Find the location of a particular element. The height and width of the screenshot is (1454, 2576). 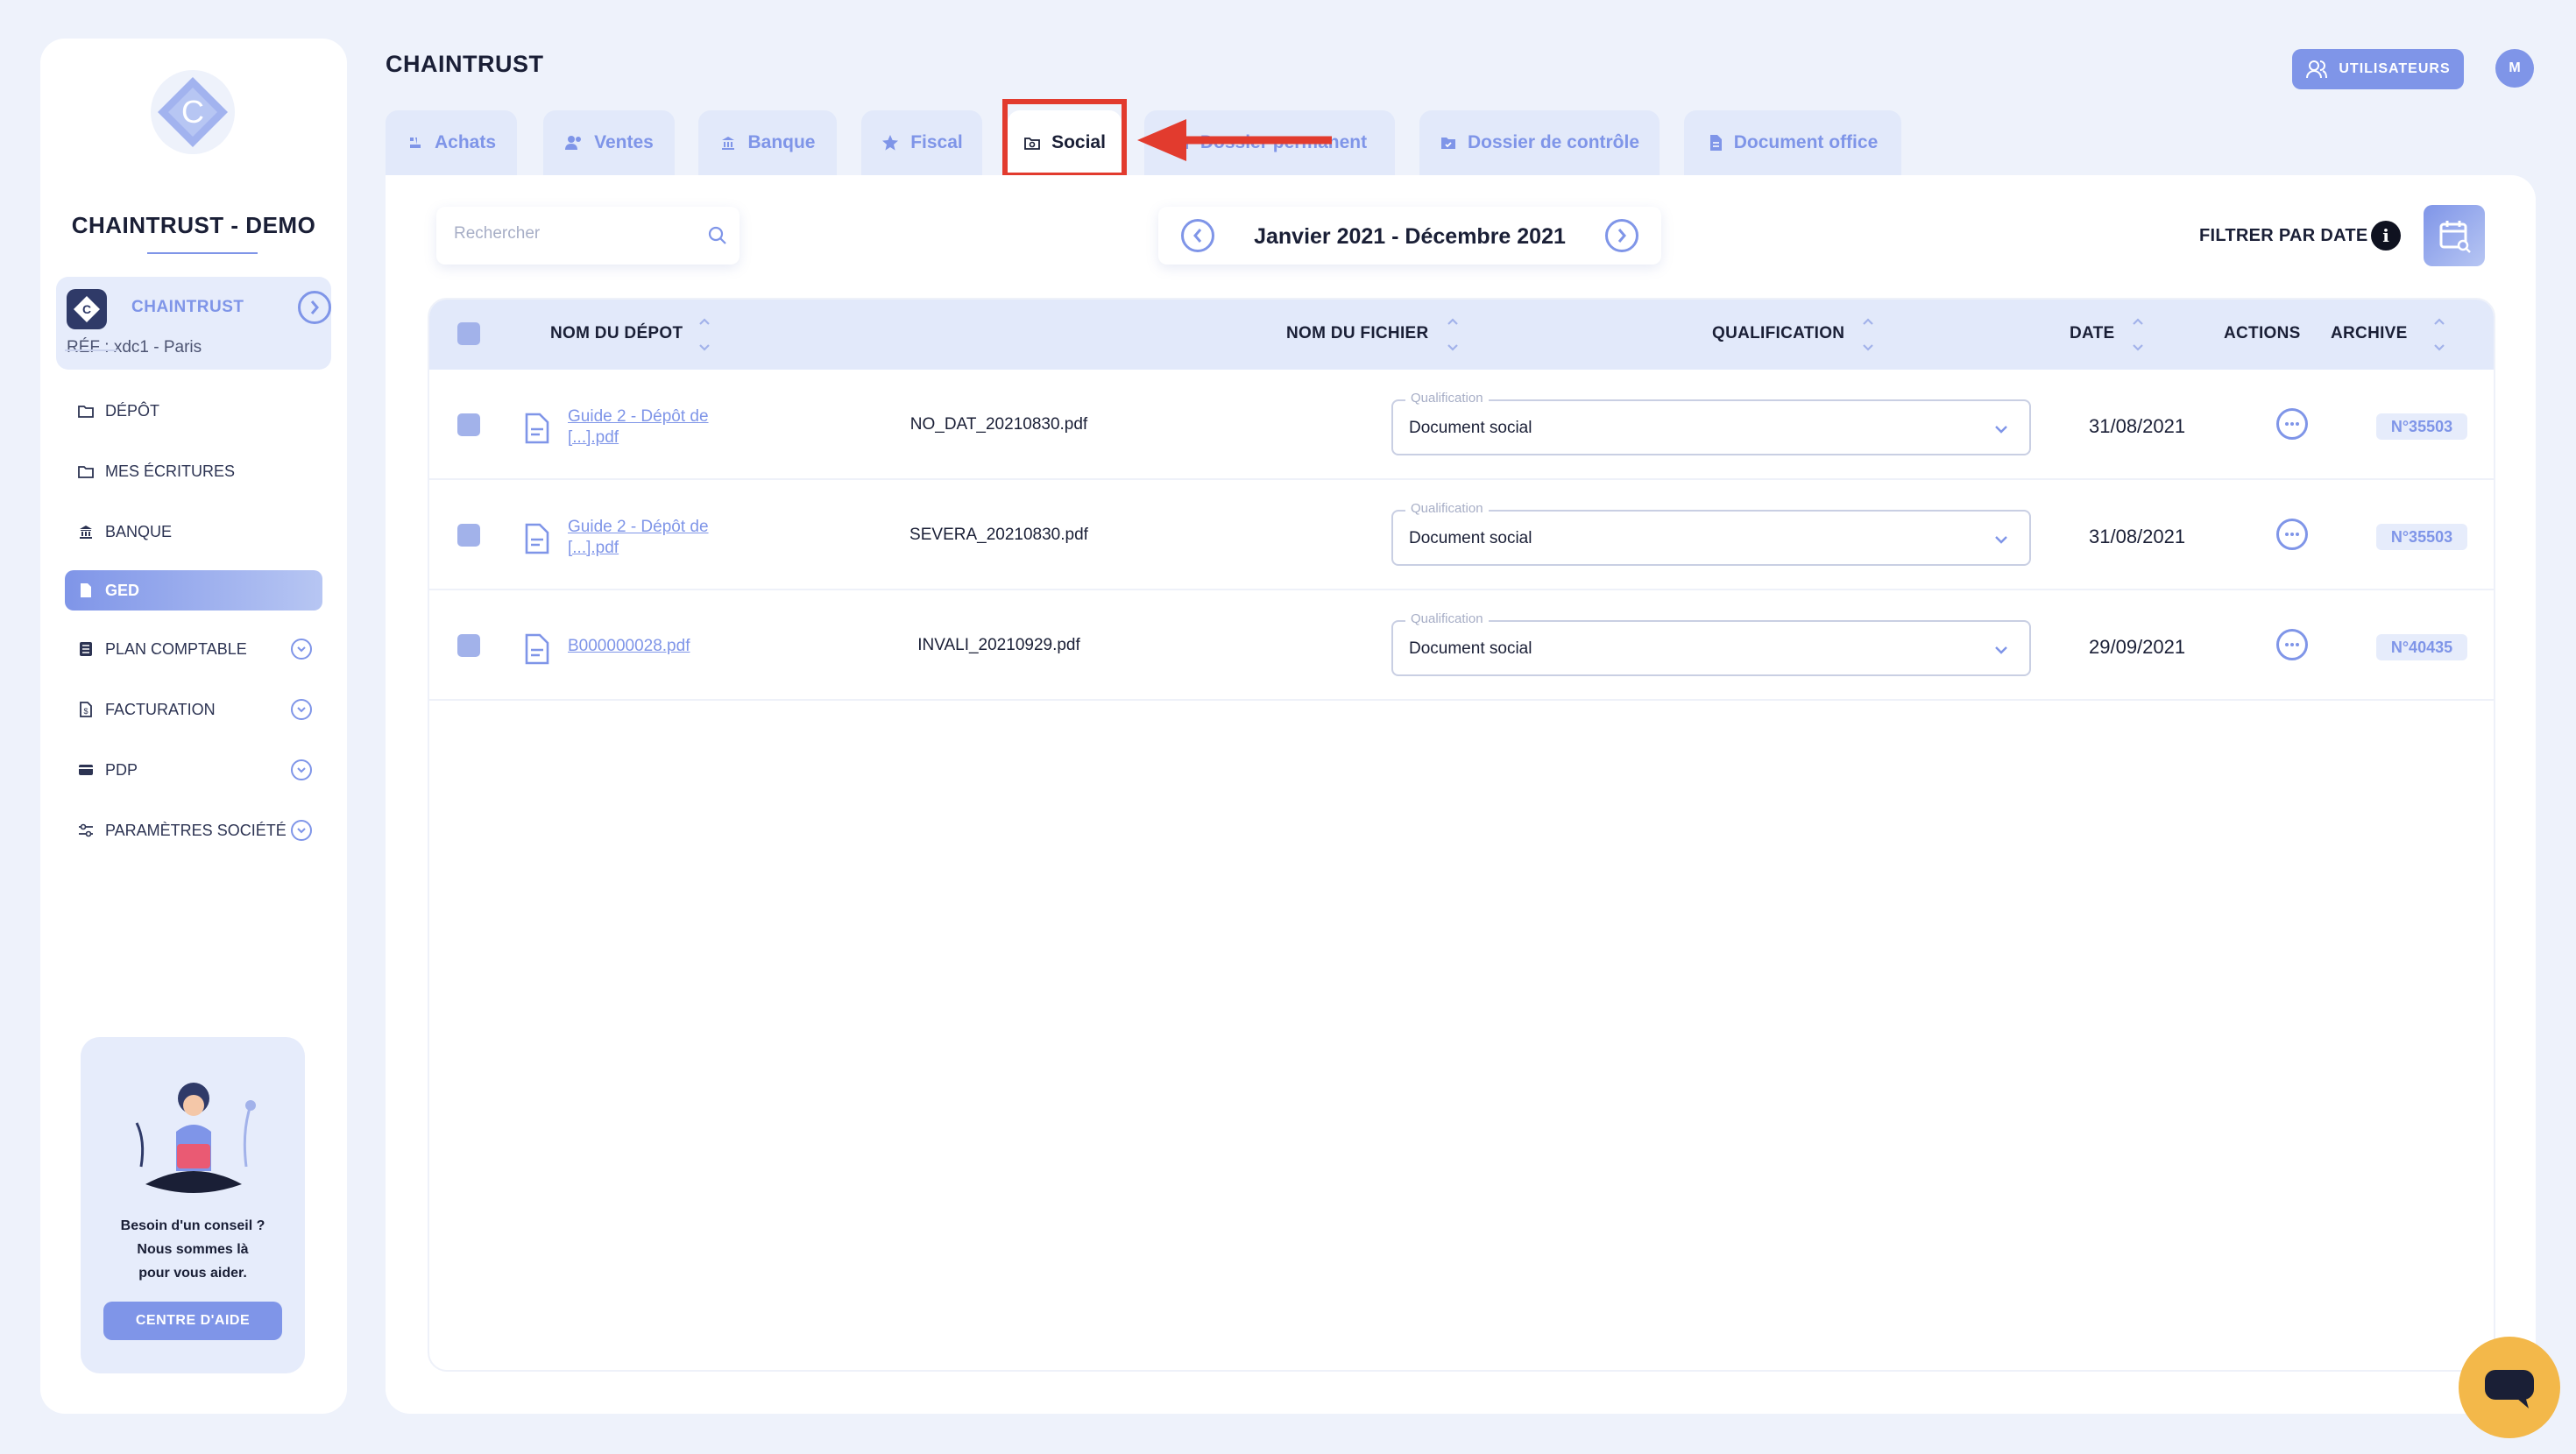

ledger-icon is located at coordinates (86, 649).